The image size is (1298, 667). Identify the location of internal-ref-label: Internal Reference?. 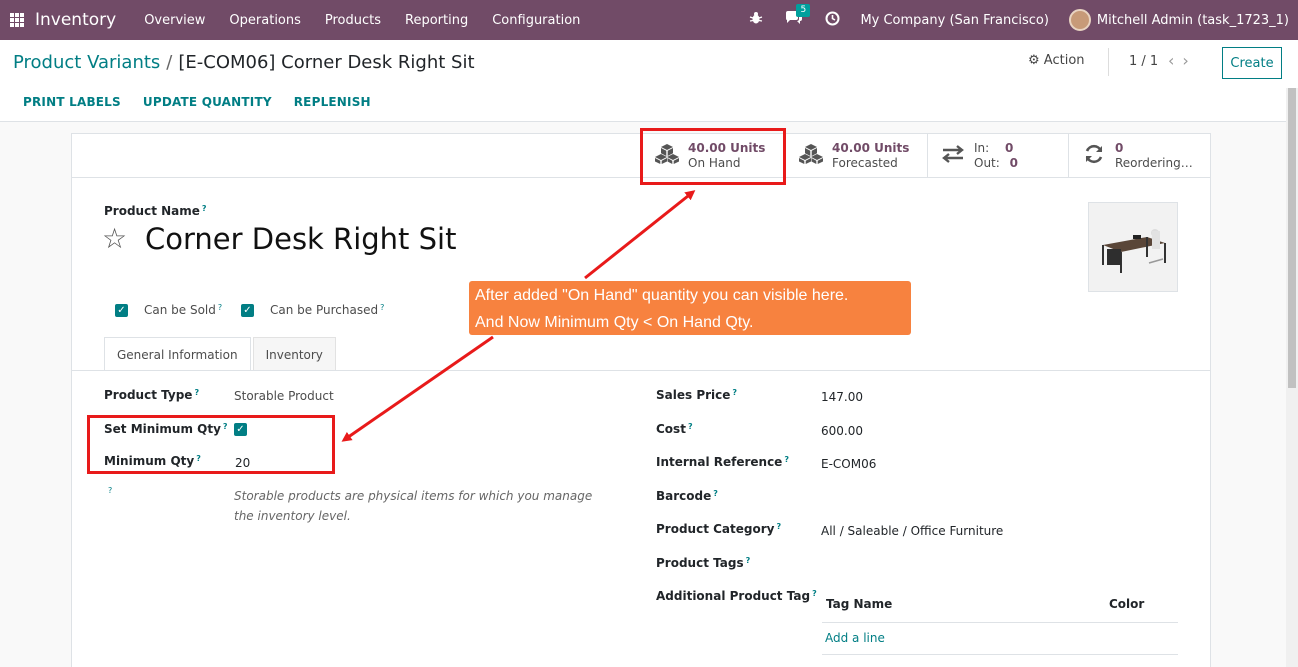
(722, 462).